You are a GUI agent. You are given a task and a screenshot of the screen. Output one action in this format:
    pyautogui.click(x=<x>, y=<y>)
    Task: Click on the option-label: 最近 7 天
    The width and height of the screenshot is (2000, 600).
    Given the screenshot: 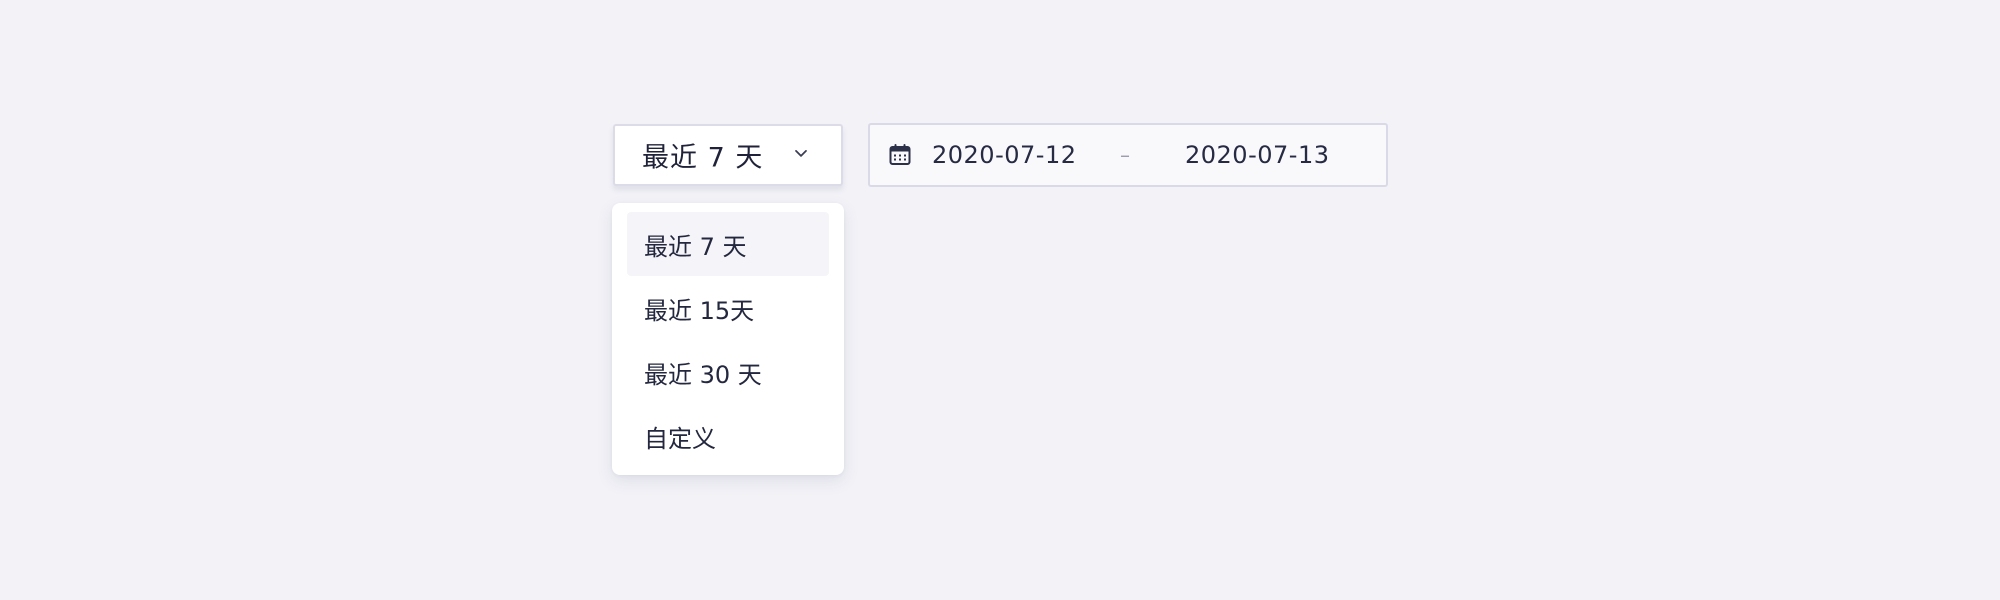 What is the action you would take?
    pyautogui.click(x=695, y=246)
    